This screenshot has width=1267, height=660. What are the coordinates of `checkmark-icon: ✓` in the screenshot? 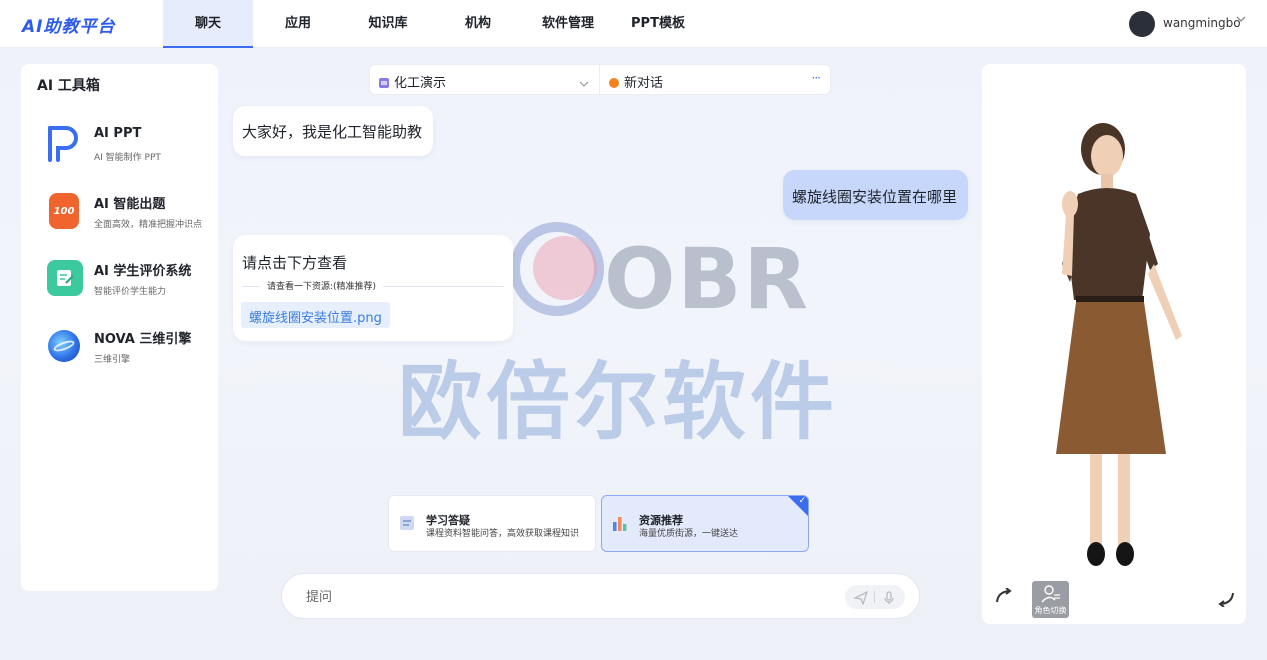 It's located at (802, 501).